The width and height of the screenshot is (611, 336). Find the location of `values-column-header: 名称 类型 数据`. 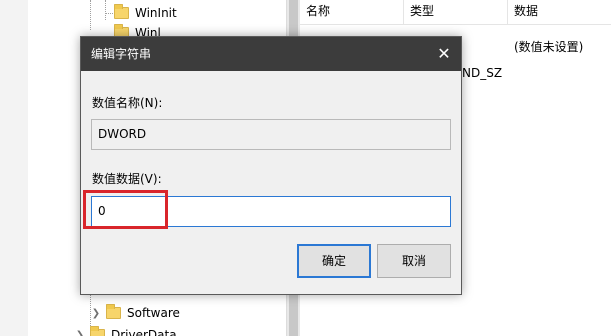

values-column-header: 名称 类型 数据 is located at coordinates (455, 12).